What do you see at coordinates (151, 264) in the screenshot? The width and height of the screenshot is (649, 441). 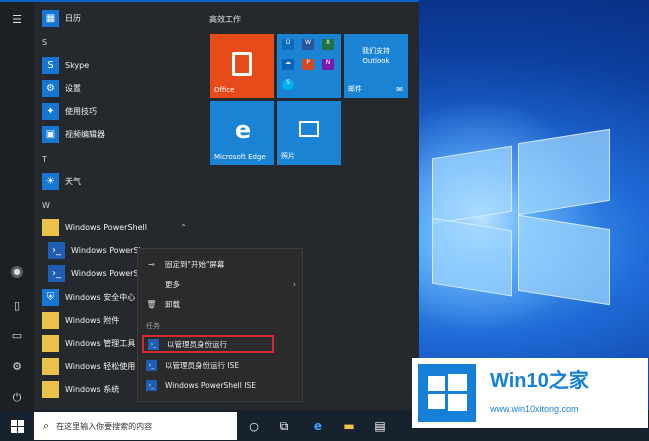 I see `pin-icon: ⊸` at bounding box center [151, 264].